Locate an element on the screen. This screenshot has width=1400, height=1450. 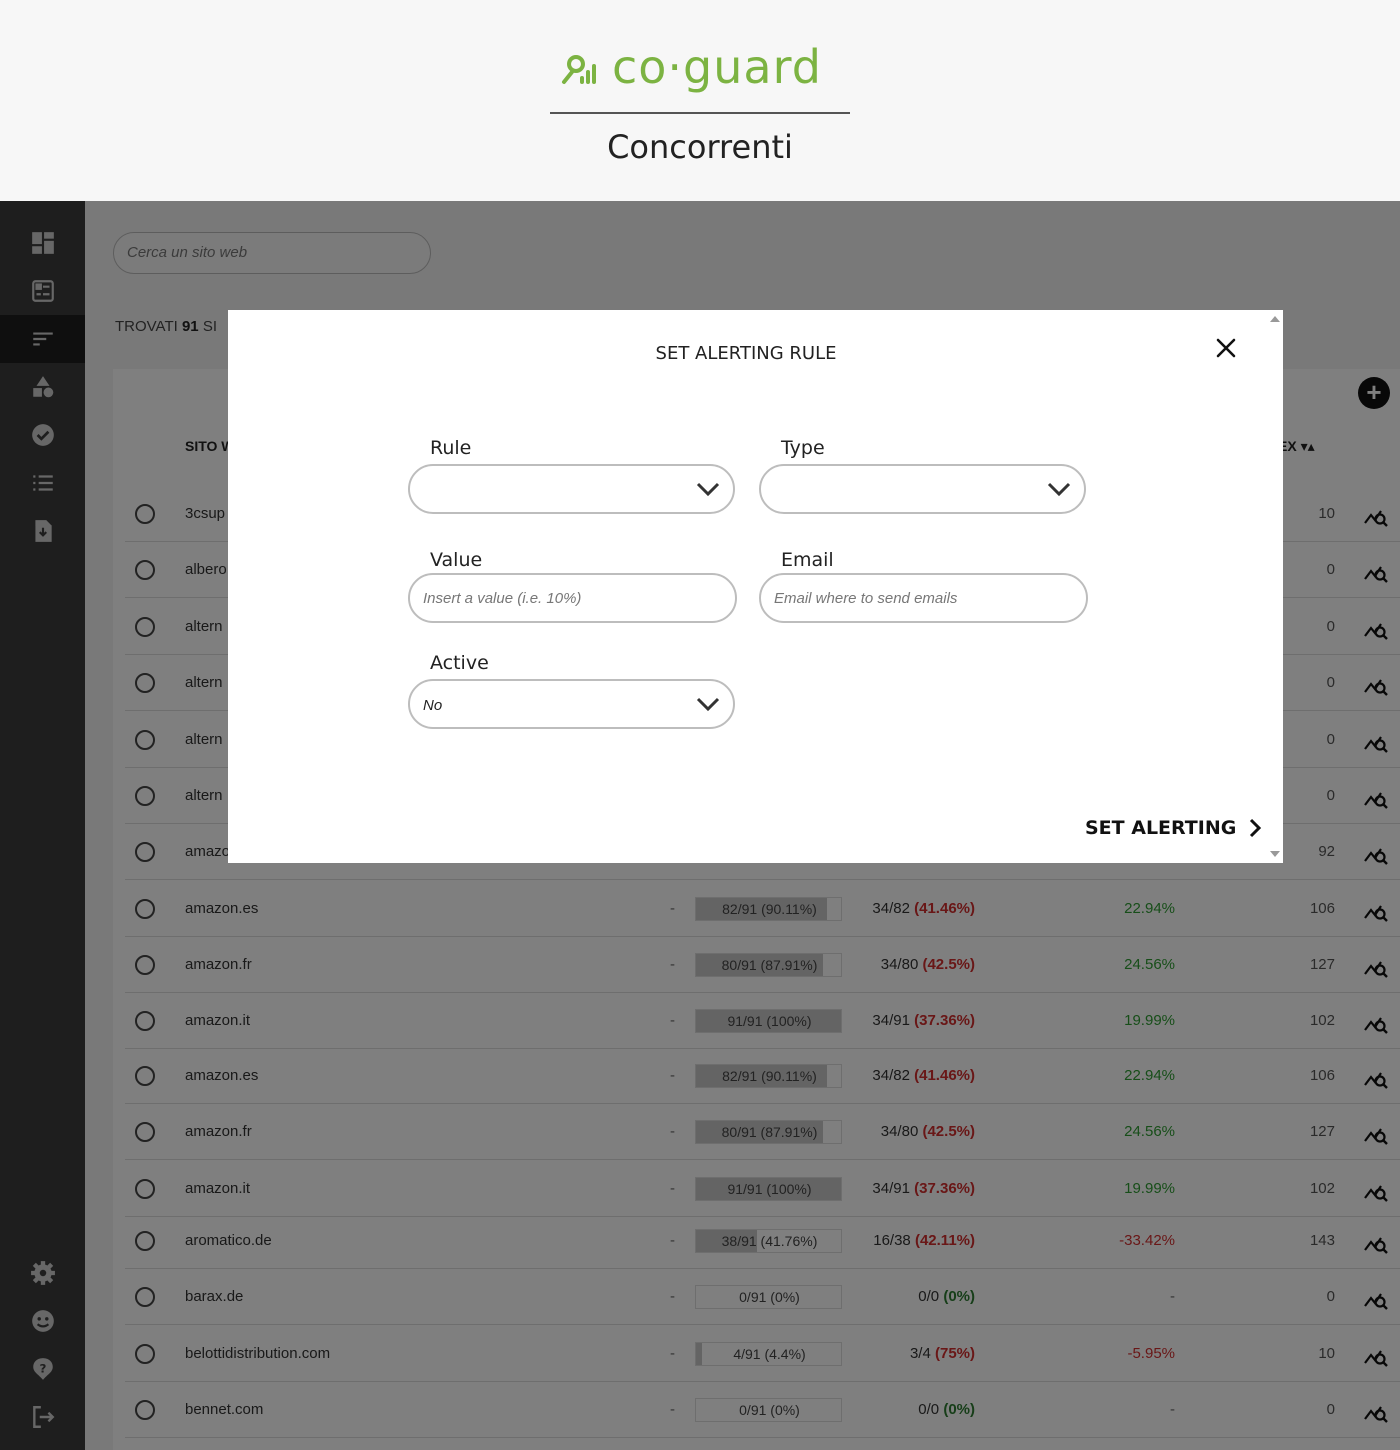
set-alerting-button: SET ALERTING is located at coordinates (1173, 828).